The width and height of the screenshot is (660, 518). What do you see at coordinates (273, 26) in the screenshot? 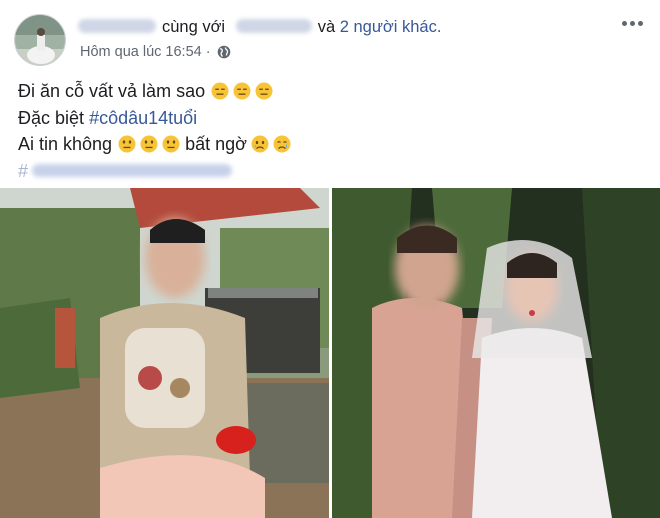
I see `blurred-tagged-name` at bounding box center [273, 26].